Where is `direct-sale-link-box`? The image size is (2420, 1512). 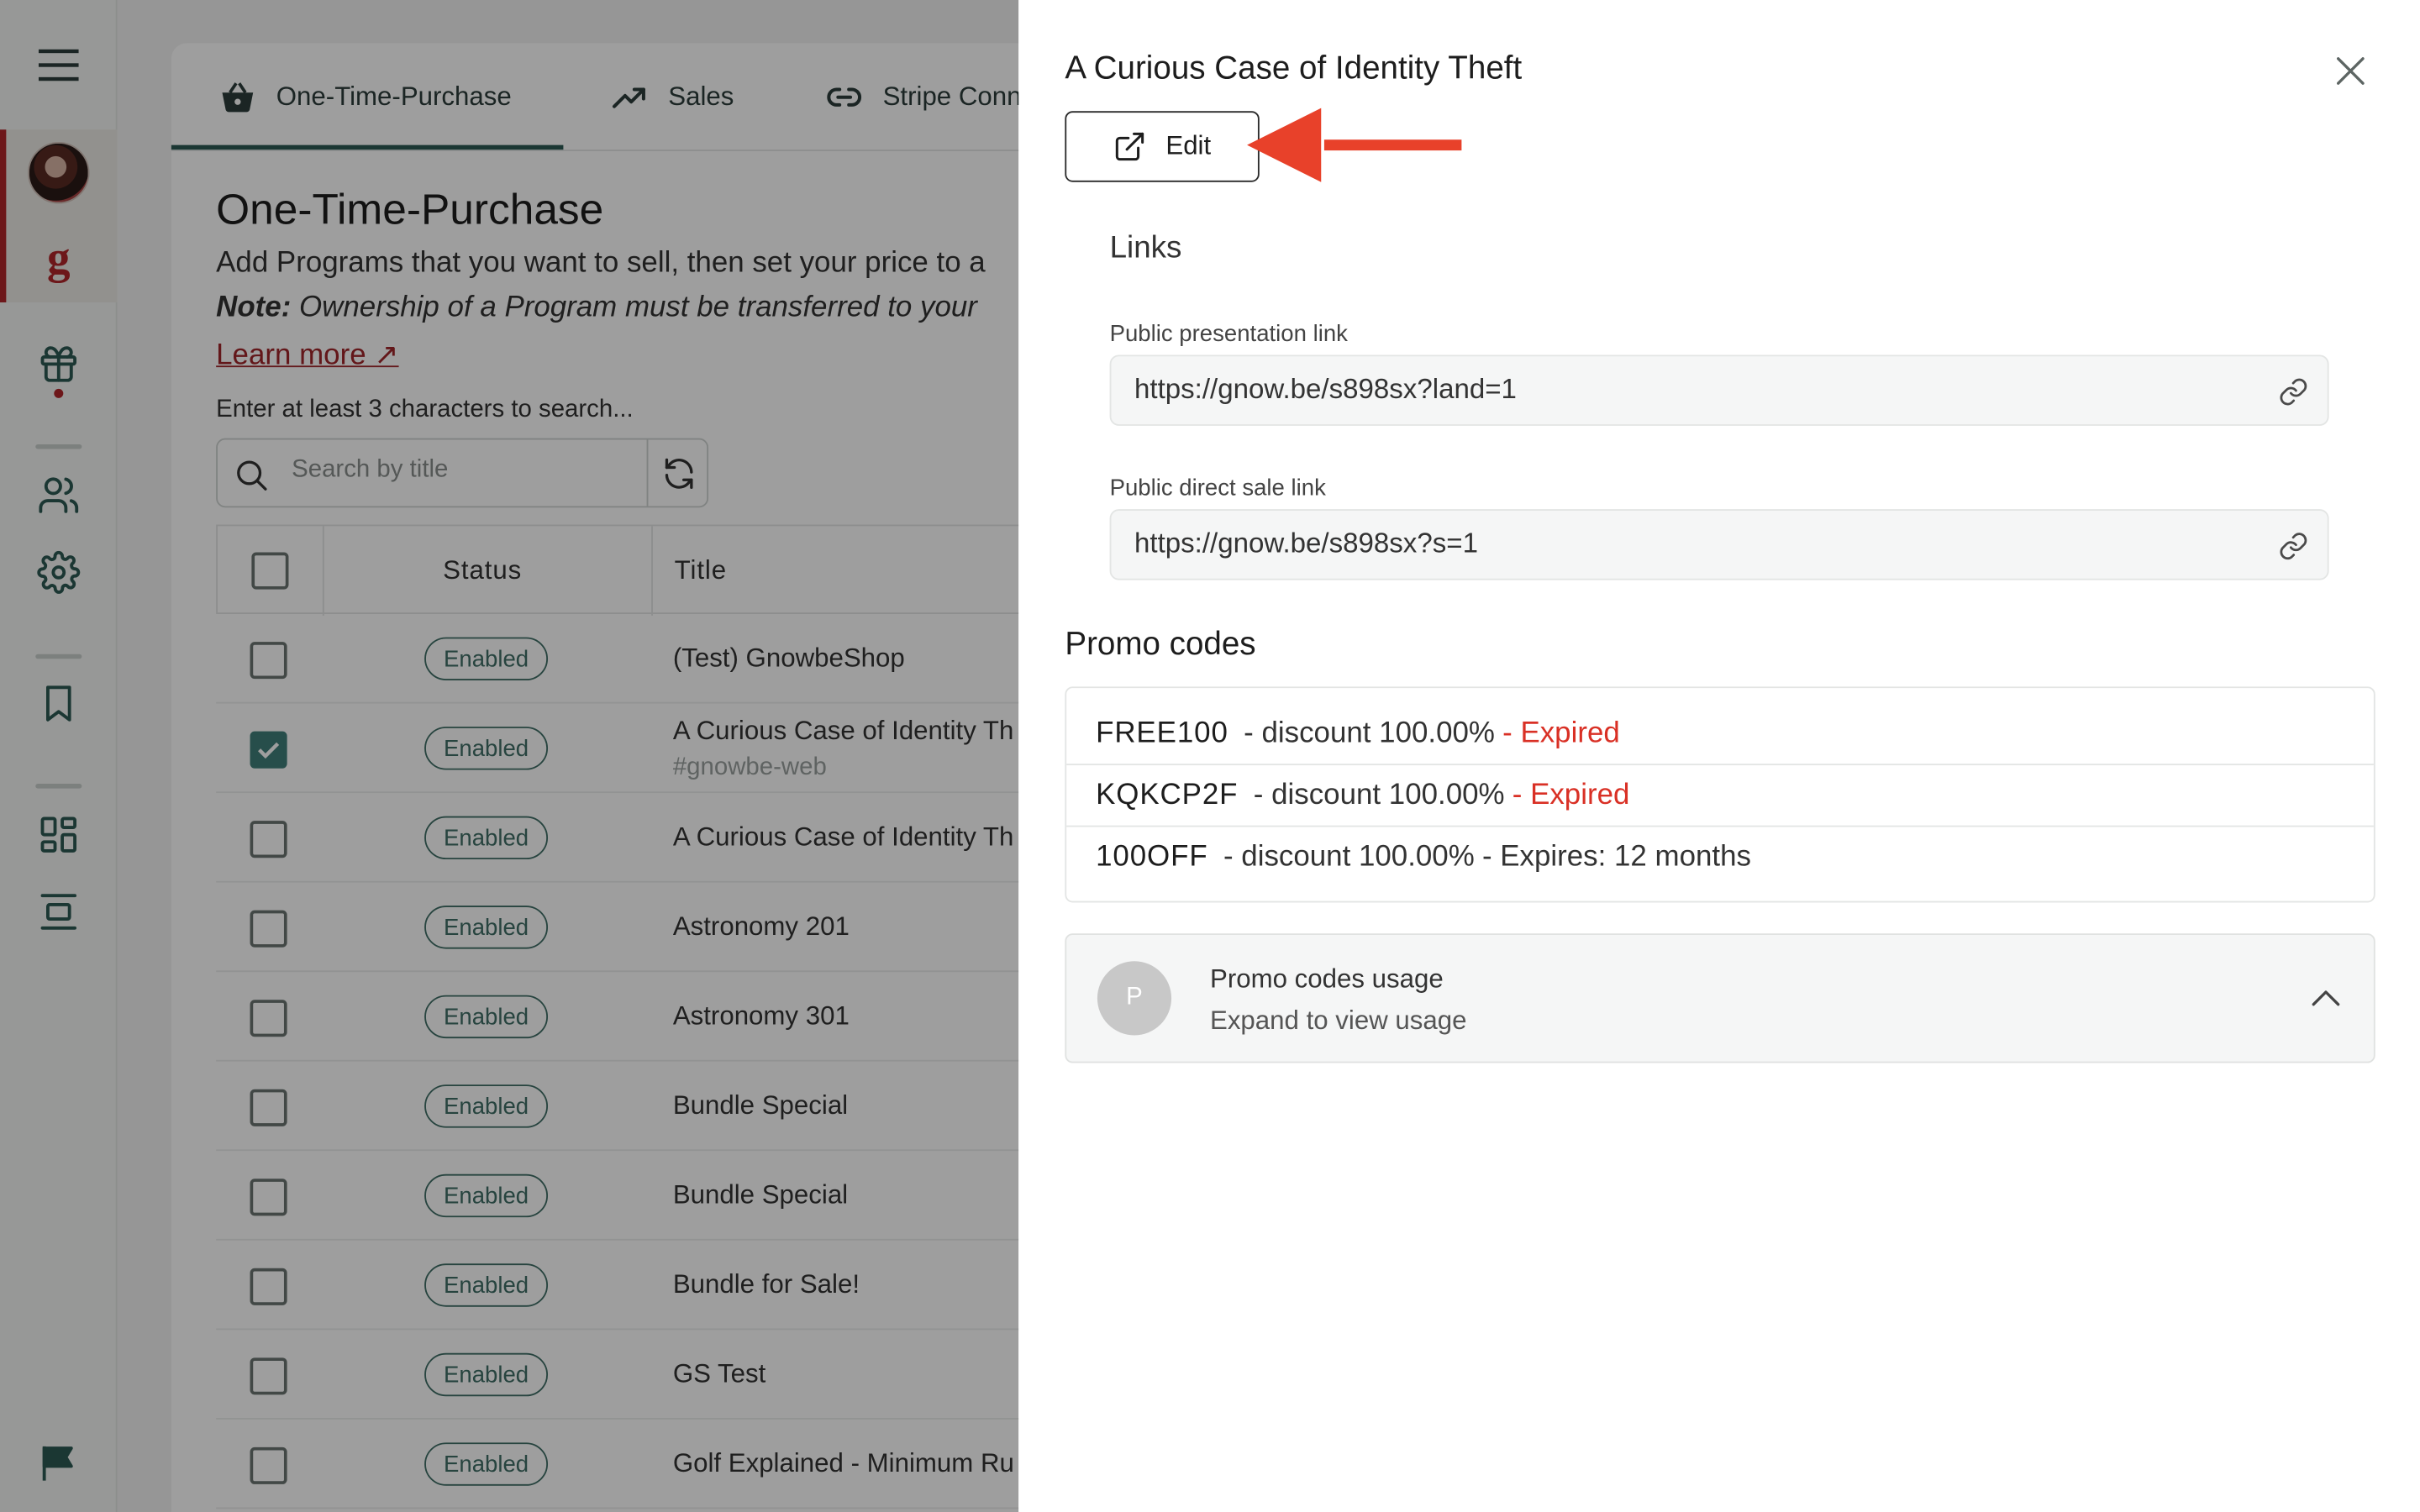 direct-sale-link-box is located at coordinates (1719, 544).